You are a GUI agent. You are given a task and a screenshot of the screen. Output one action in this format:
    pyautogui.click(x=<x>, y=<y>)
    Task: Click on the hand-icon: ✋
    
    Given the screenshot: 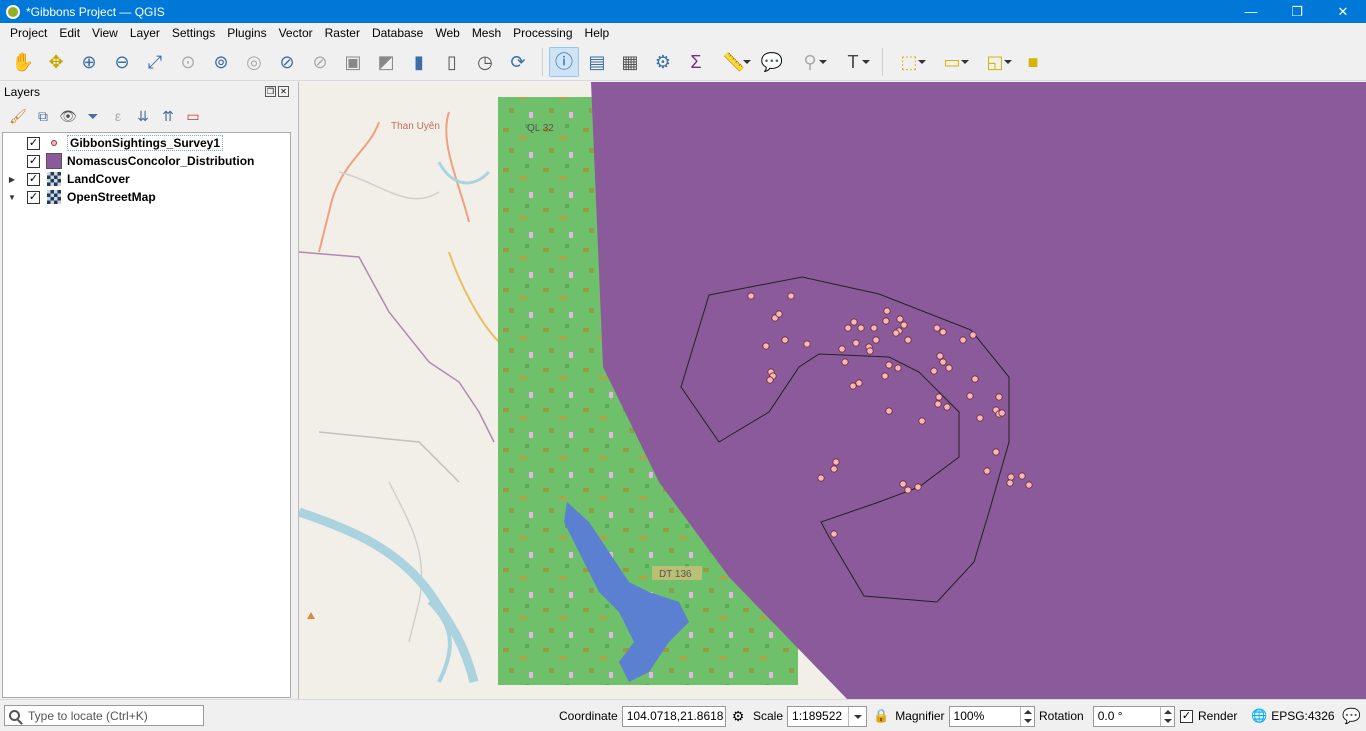 What is the action you would take?
    pyautogui.click(x=23, y=61)
    